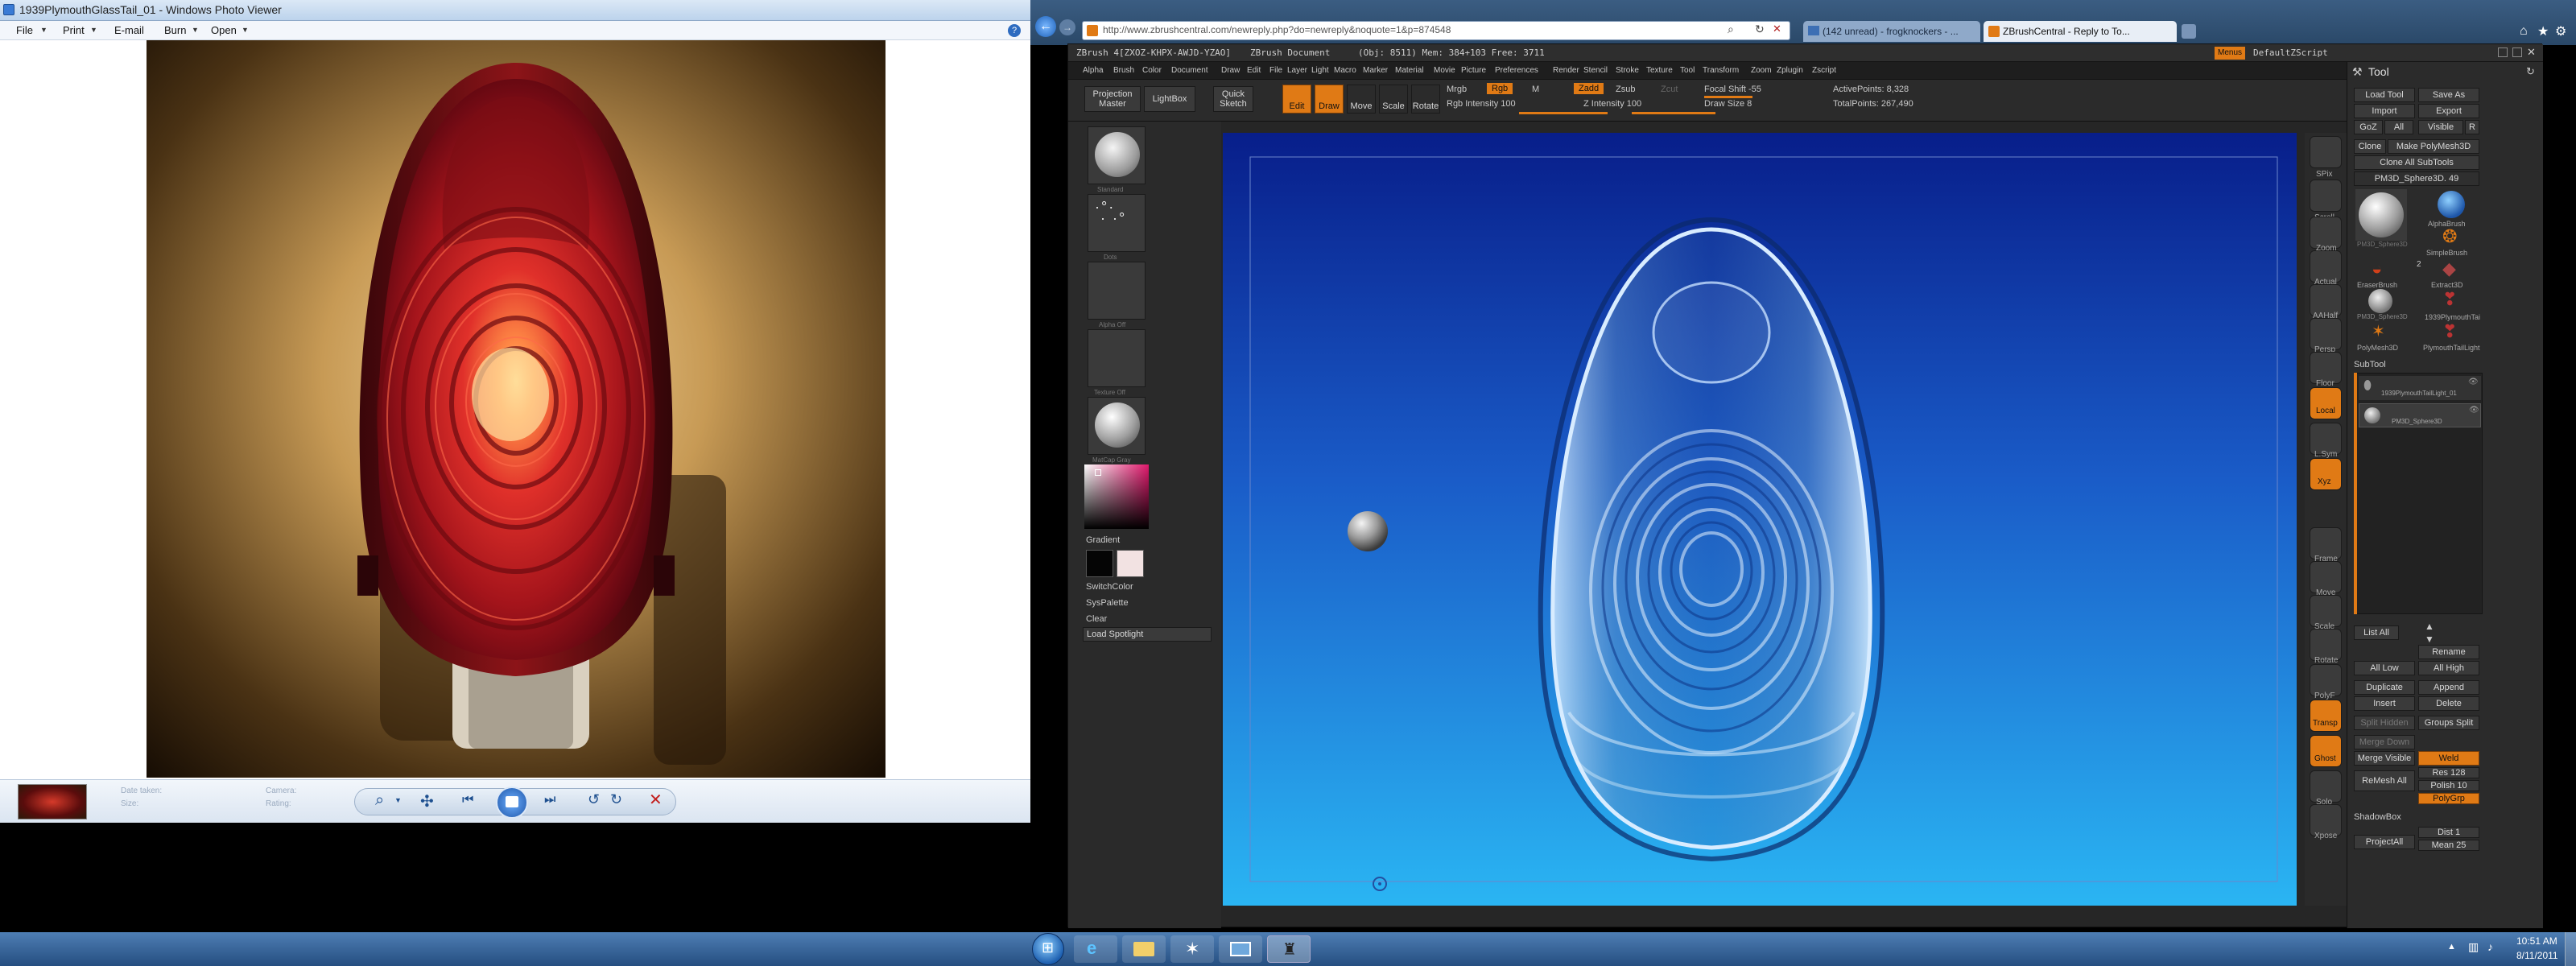 This screenshot has width=2576, height=966. What do you see at coordinates (1625, 89) in the screenshot?
I see `zsub-button: Zsub` at bounding box center [1625, 89].